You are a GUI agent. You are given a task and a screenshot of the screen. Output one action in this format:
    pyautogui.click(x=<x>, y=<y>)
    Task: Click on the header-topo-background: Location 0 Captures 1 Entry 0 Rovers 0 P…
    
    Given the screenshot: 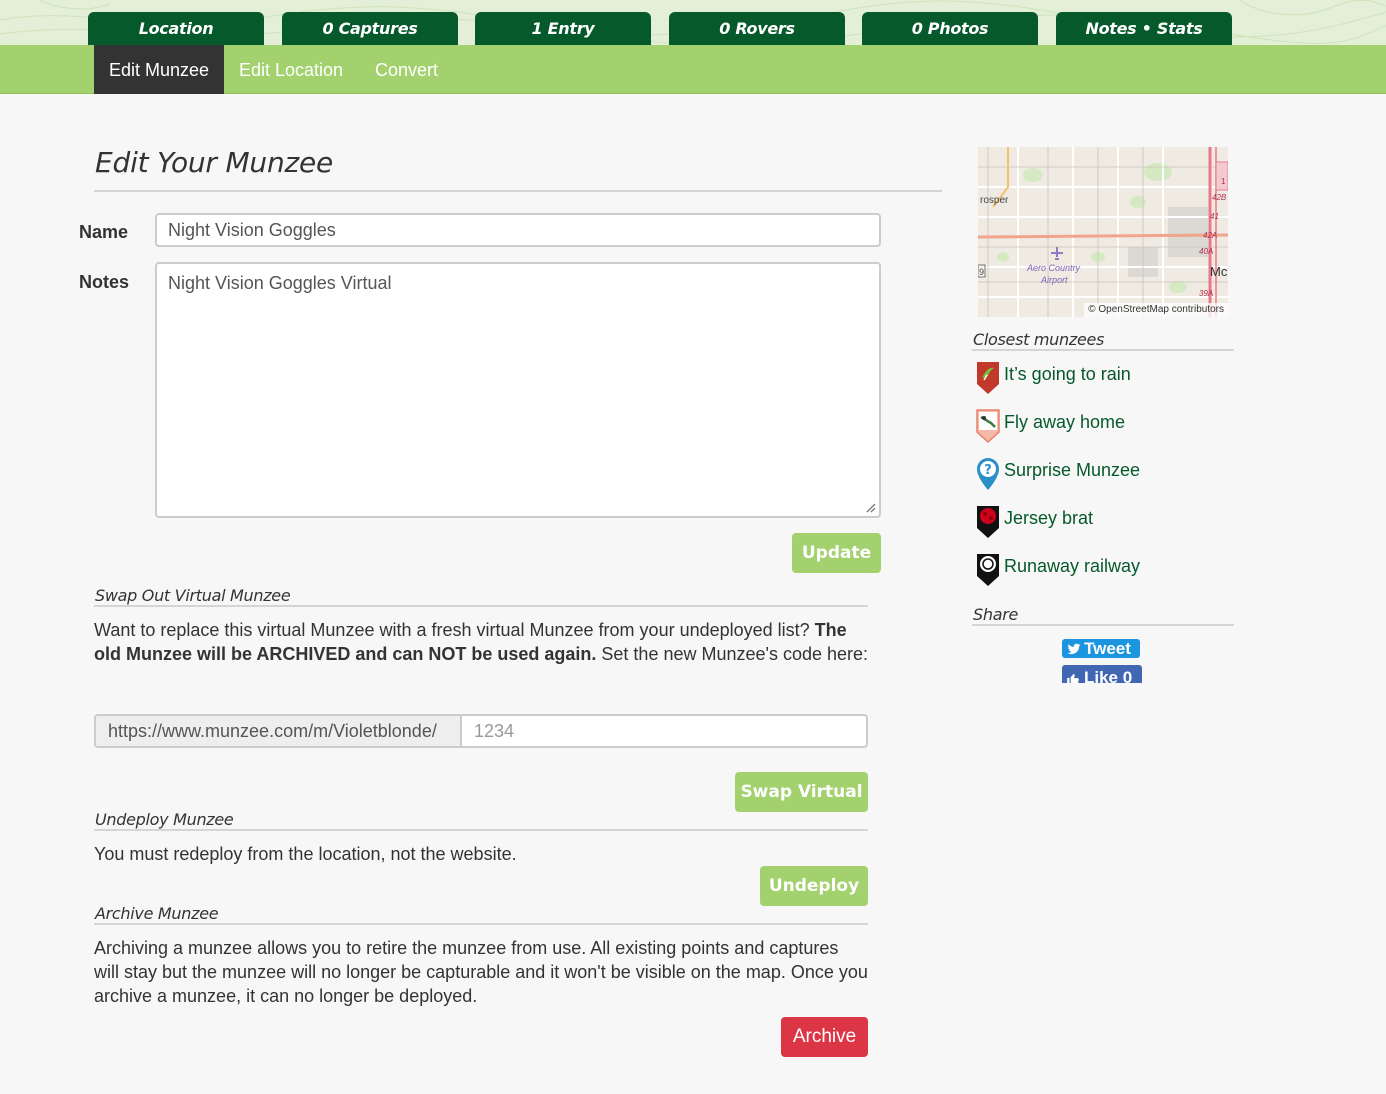 What is the action you would take?
    pyautogui.click(x=693, y=22)
    